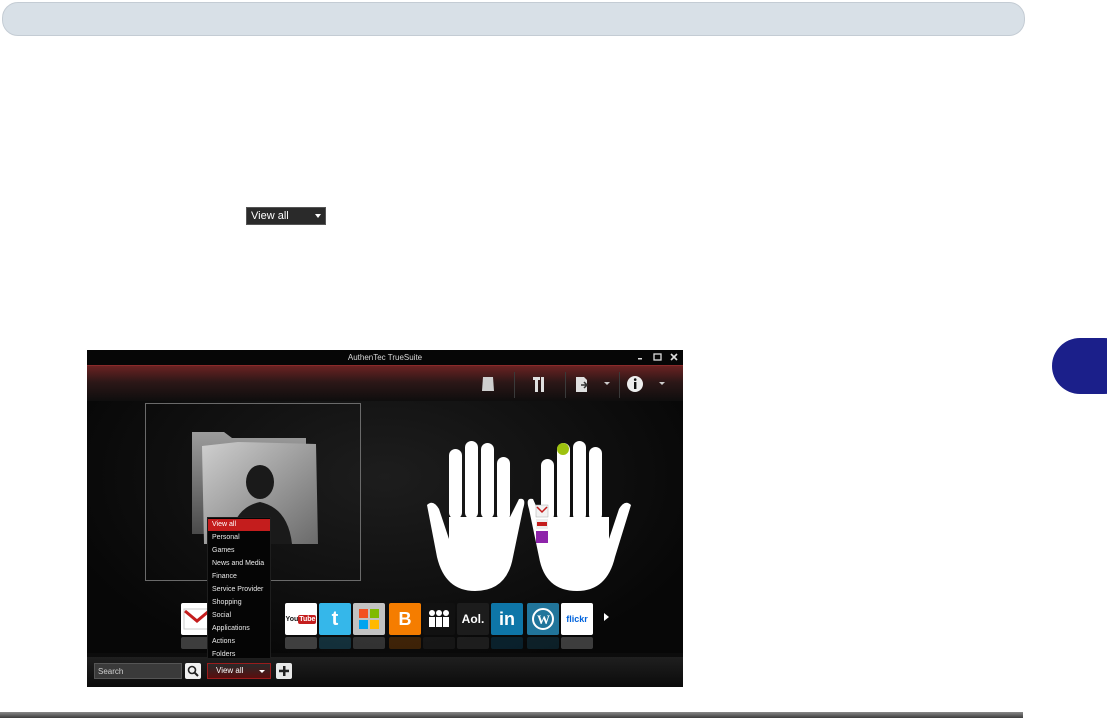  What do you see at coordinates (405, 619) in the screenshot?
I see `blogger-icon: B` at bounding box center [405, 619].